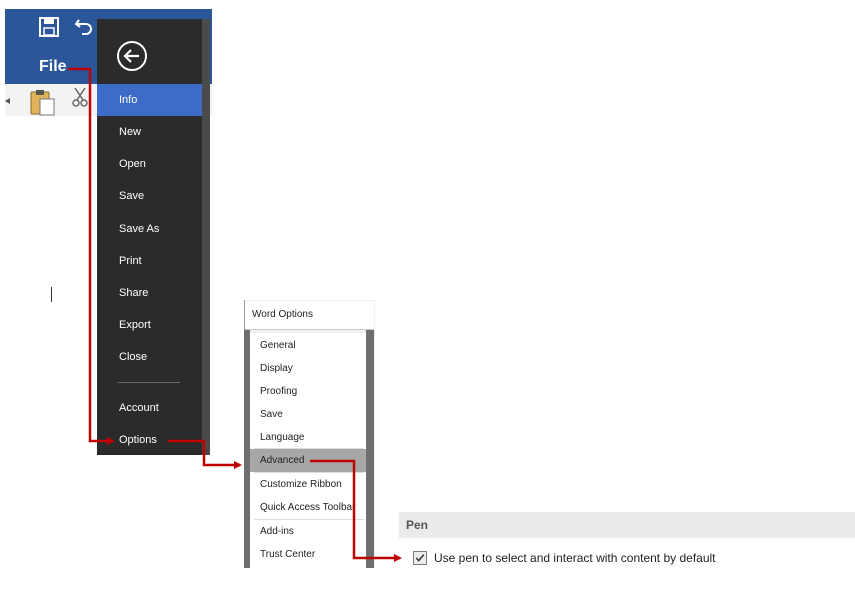 This screenshot has height=605, width=855. Describe the element at coordinates (53, 67) in the screenshot. I see `file-tab: File` at that location.